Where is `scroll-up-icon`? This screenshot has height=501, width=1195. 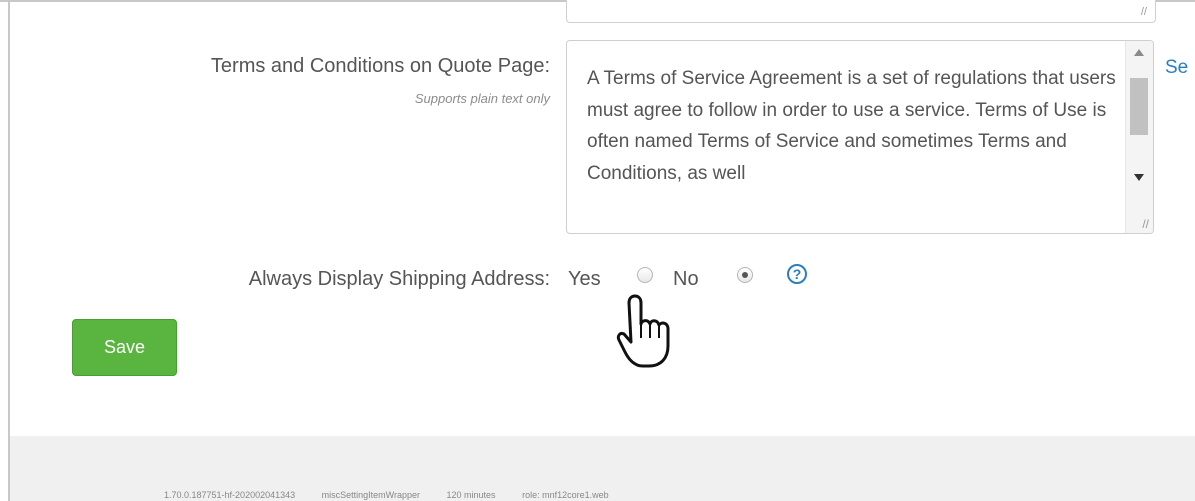
scroll-up-icon is located at coordinates (1139, 52).